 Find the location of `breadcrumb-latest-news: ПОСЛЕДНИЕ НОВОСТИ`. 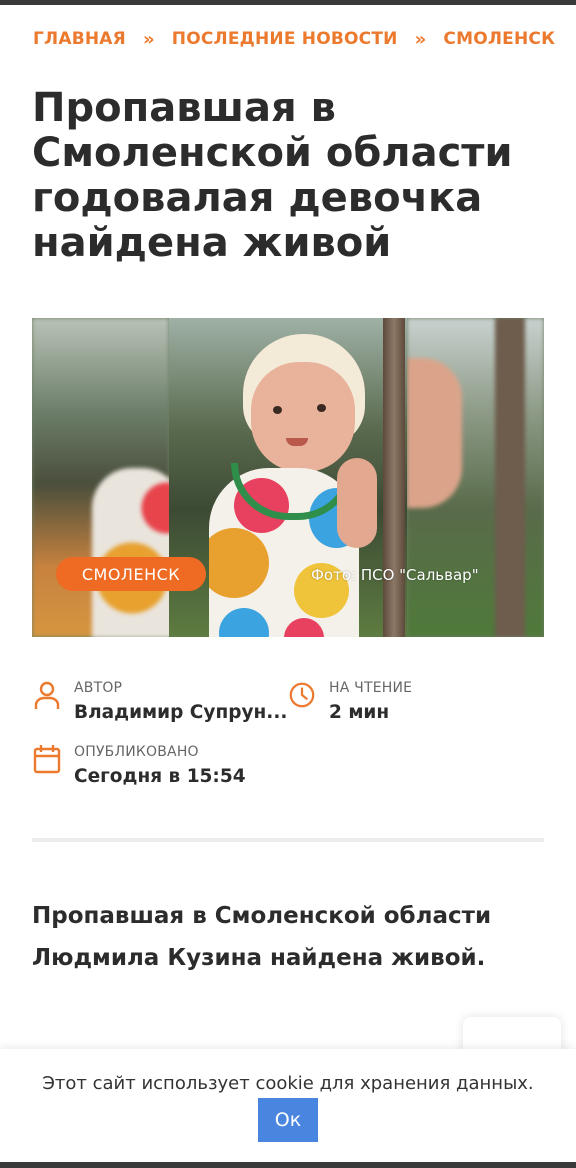

breadcrumb-latest-news: ПОСЛЕДНИЕ НОВОСТИ is located at coordinates (285, 39).